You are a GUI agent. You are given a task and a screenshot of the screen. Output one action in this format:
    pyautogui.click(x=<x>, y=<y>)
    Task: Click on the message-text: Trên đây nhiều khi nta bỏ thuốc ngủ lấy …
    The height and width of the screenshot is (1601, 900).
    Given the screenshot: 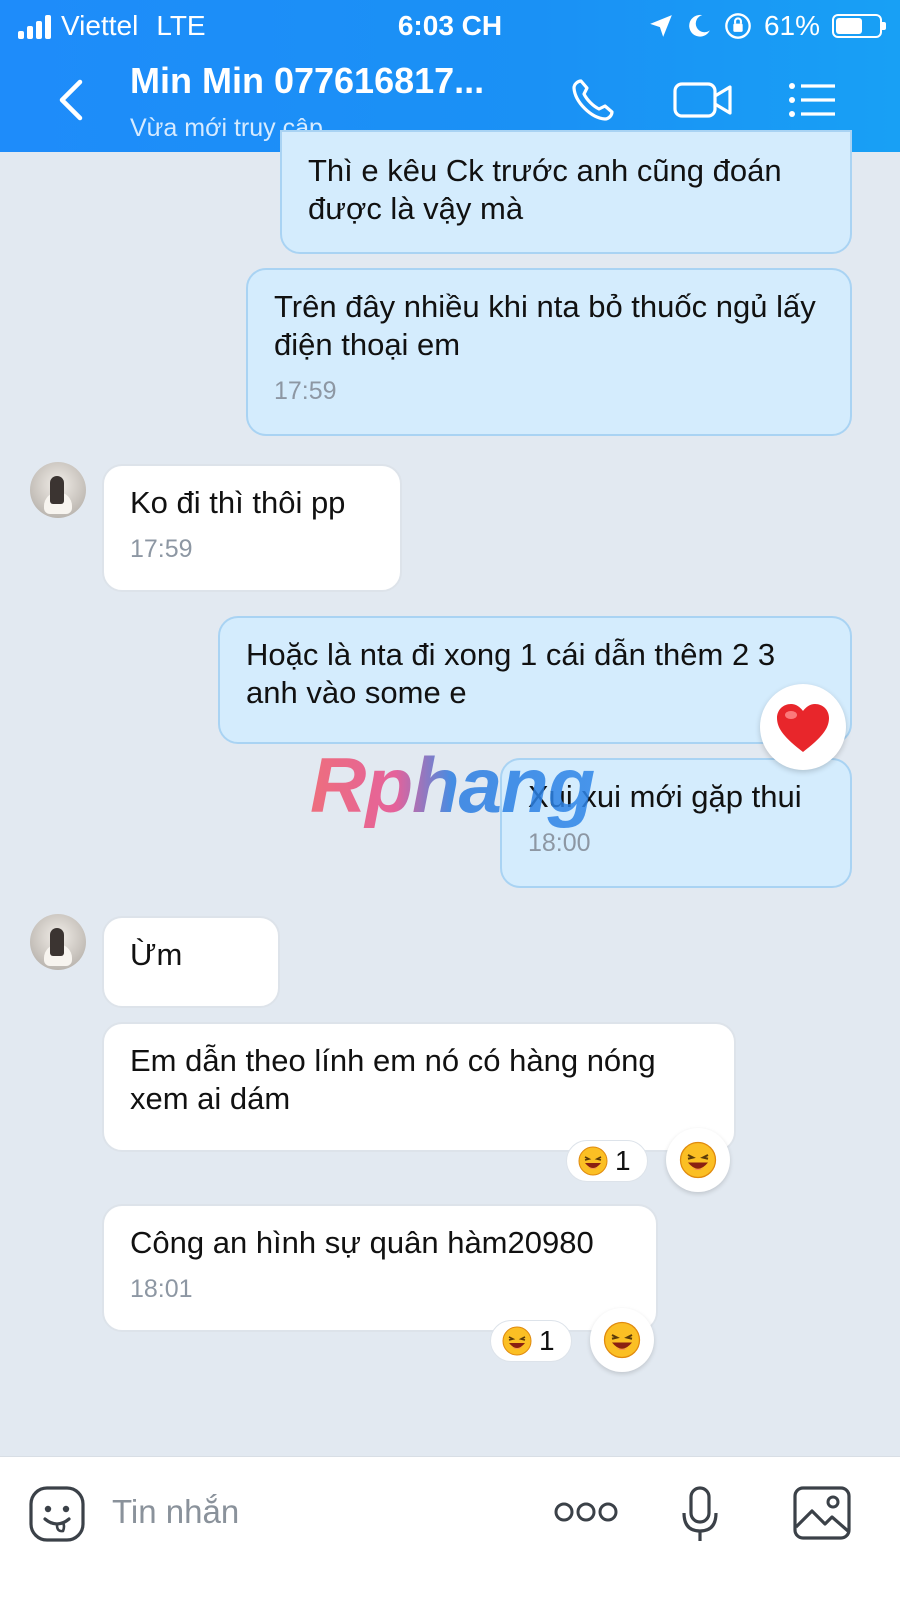 What is the action you would take?
    pyautogui.click(x=545, y=325)
    